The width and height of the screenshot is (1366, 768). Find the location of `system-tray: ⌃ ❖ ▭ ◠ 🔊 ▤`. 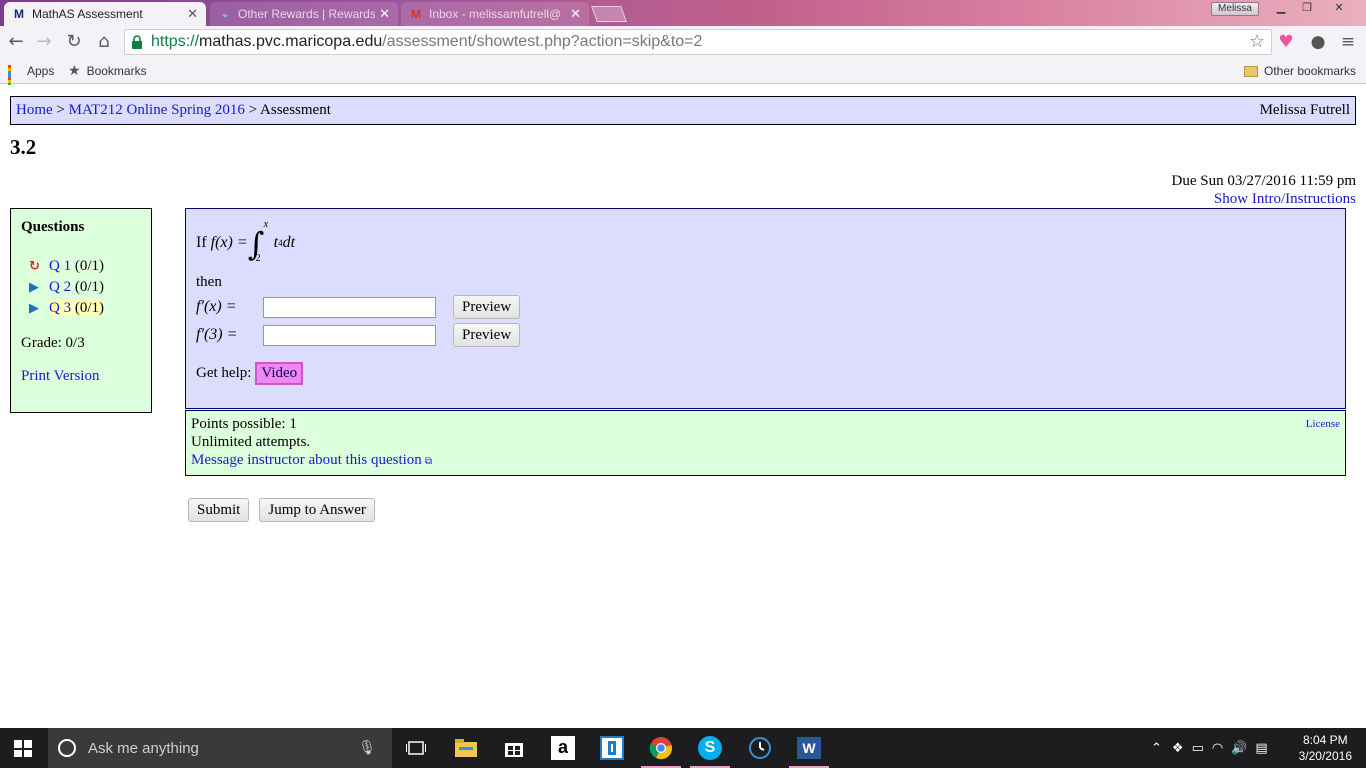

system-tray: ⌃ ❖ ▭ ◠ 🔊 ▤ is located at coordinates (1209, 748).